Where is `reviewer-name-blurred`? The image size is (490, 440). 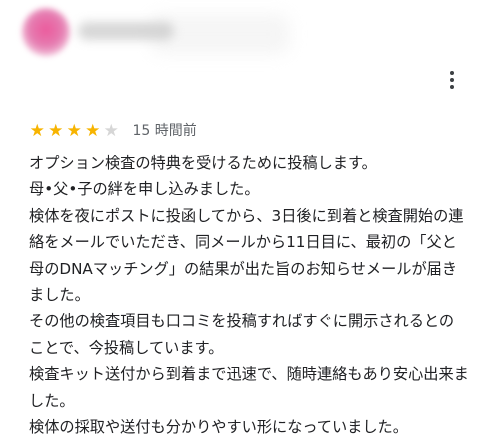
reviewer-name-blurred is located at coordinates (126, 31).